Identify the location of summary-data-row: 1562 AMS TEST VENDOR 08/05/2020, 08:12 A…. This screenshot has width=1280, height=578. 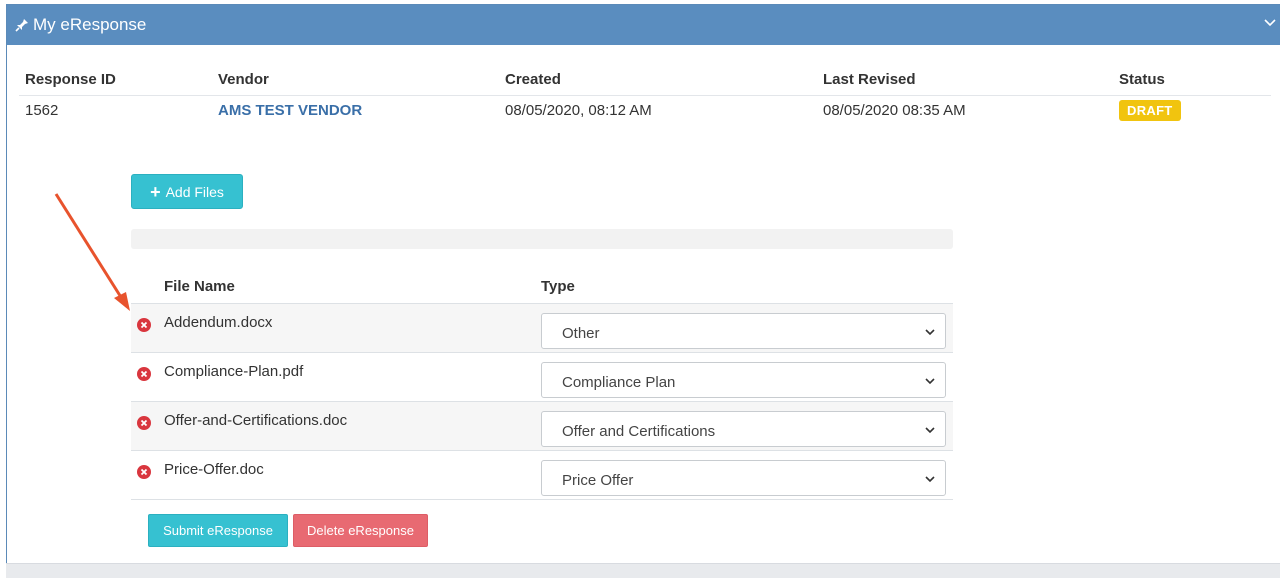
(645, 110).